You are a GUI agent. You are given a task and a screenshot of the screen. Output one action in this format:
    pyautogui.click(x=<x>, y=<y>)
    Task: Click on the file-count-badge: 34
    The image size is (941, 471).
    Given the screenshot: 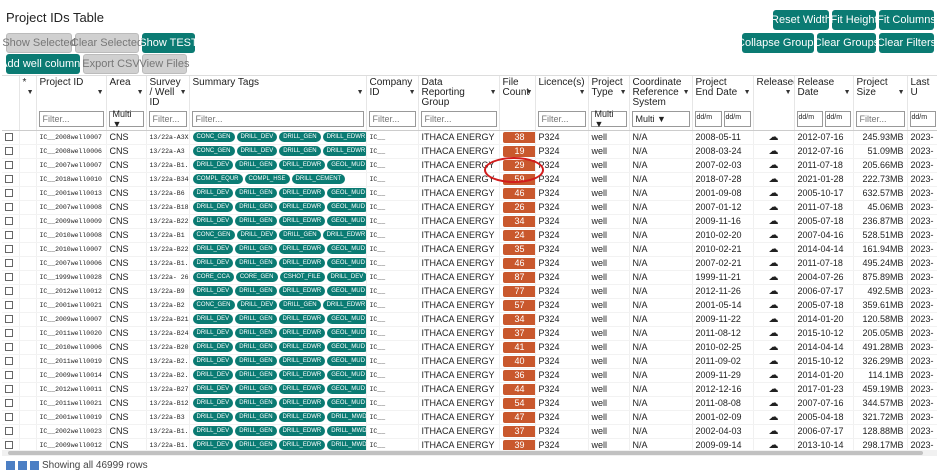 What is the action you would take?
    pyautogui.click(x=518, y=221)
    